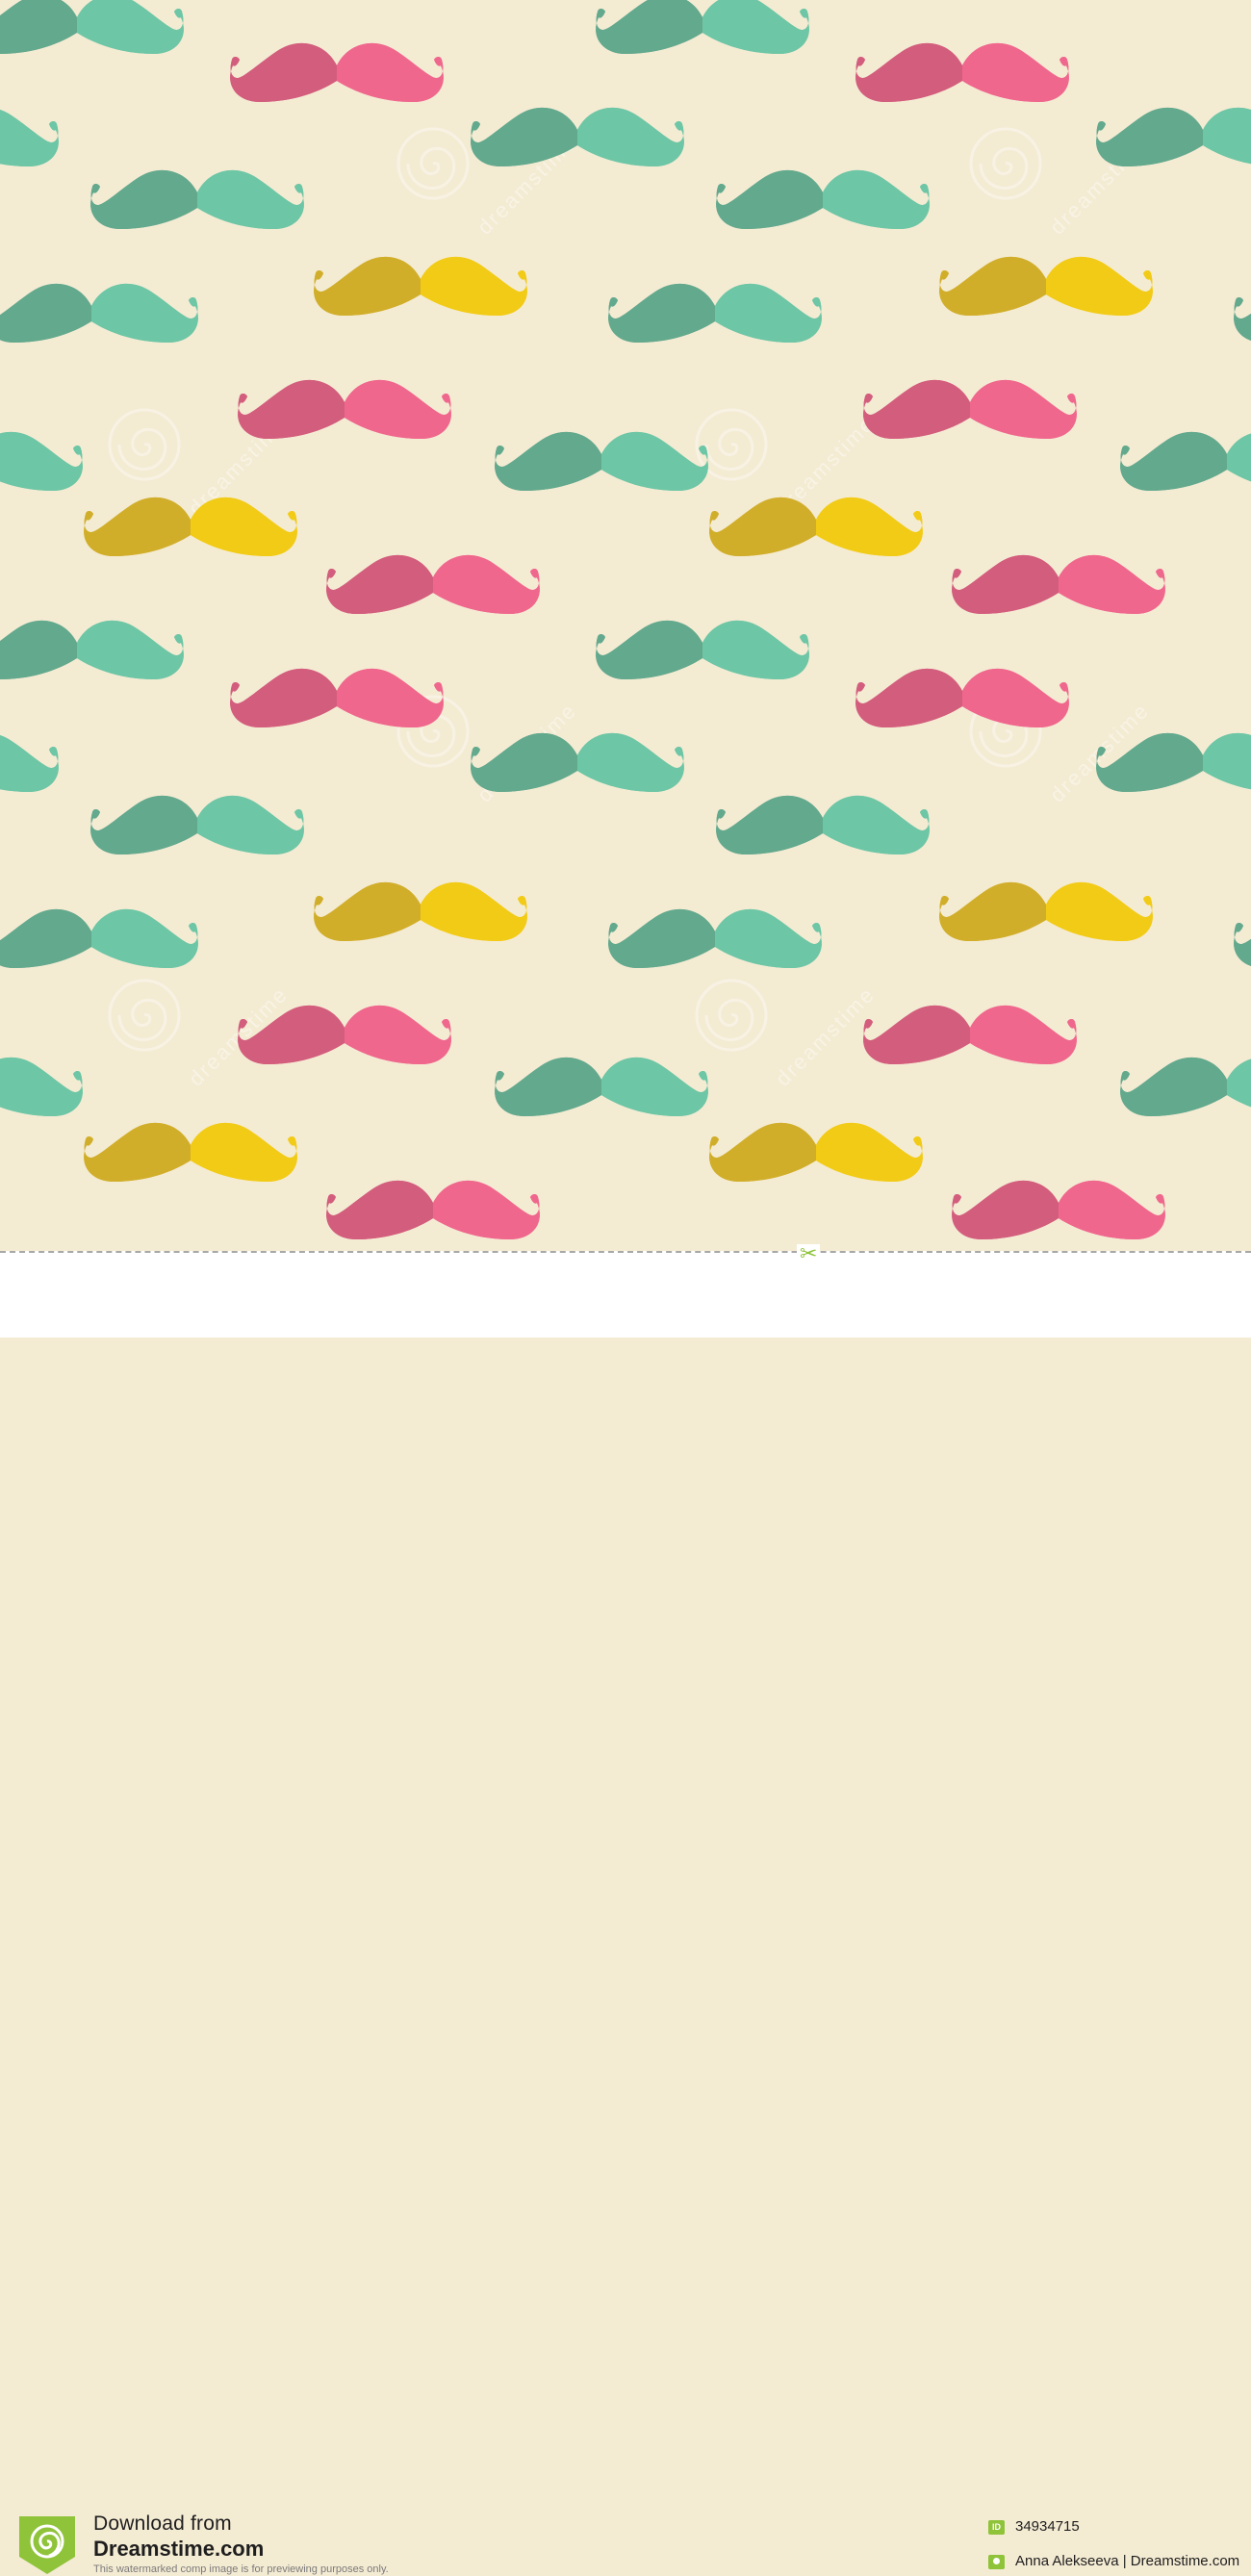  What do you see at coordinates (996, 2527) in the screenshot?
I see `id-badge: ID` at bounding box center [996, 2527].